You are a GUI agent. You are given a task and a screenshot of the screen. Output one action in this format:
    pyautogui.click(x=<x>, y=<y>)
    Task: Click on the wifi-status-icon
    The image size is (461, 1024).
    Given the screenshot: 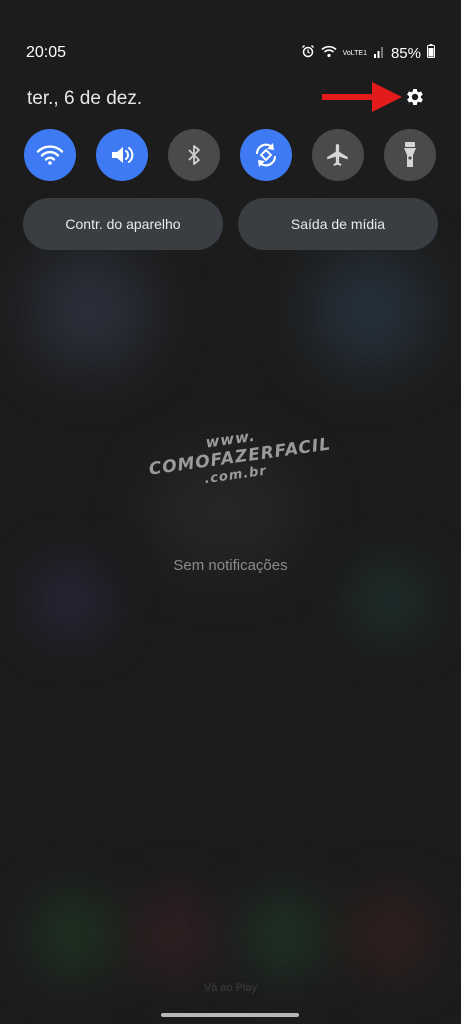 What is the action you would take?
    pyautogui.click(x=329, y=54)
    